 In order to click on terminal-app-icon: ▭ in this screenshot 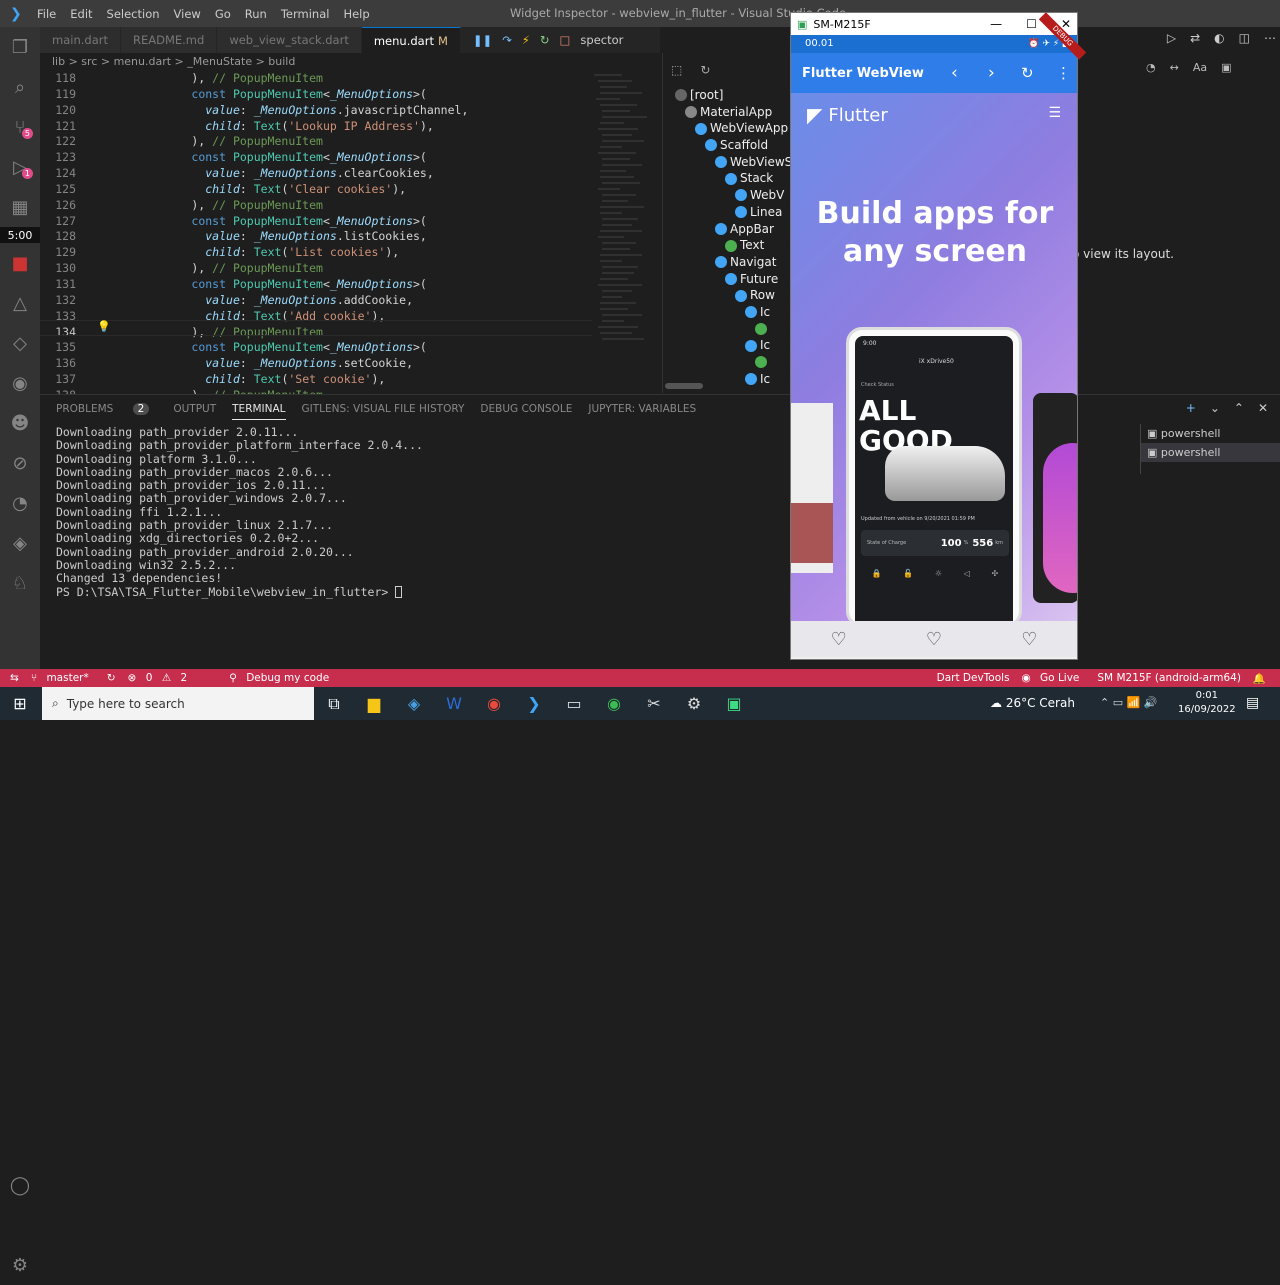, I will do `click(574, 703)`.